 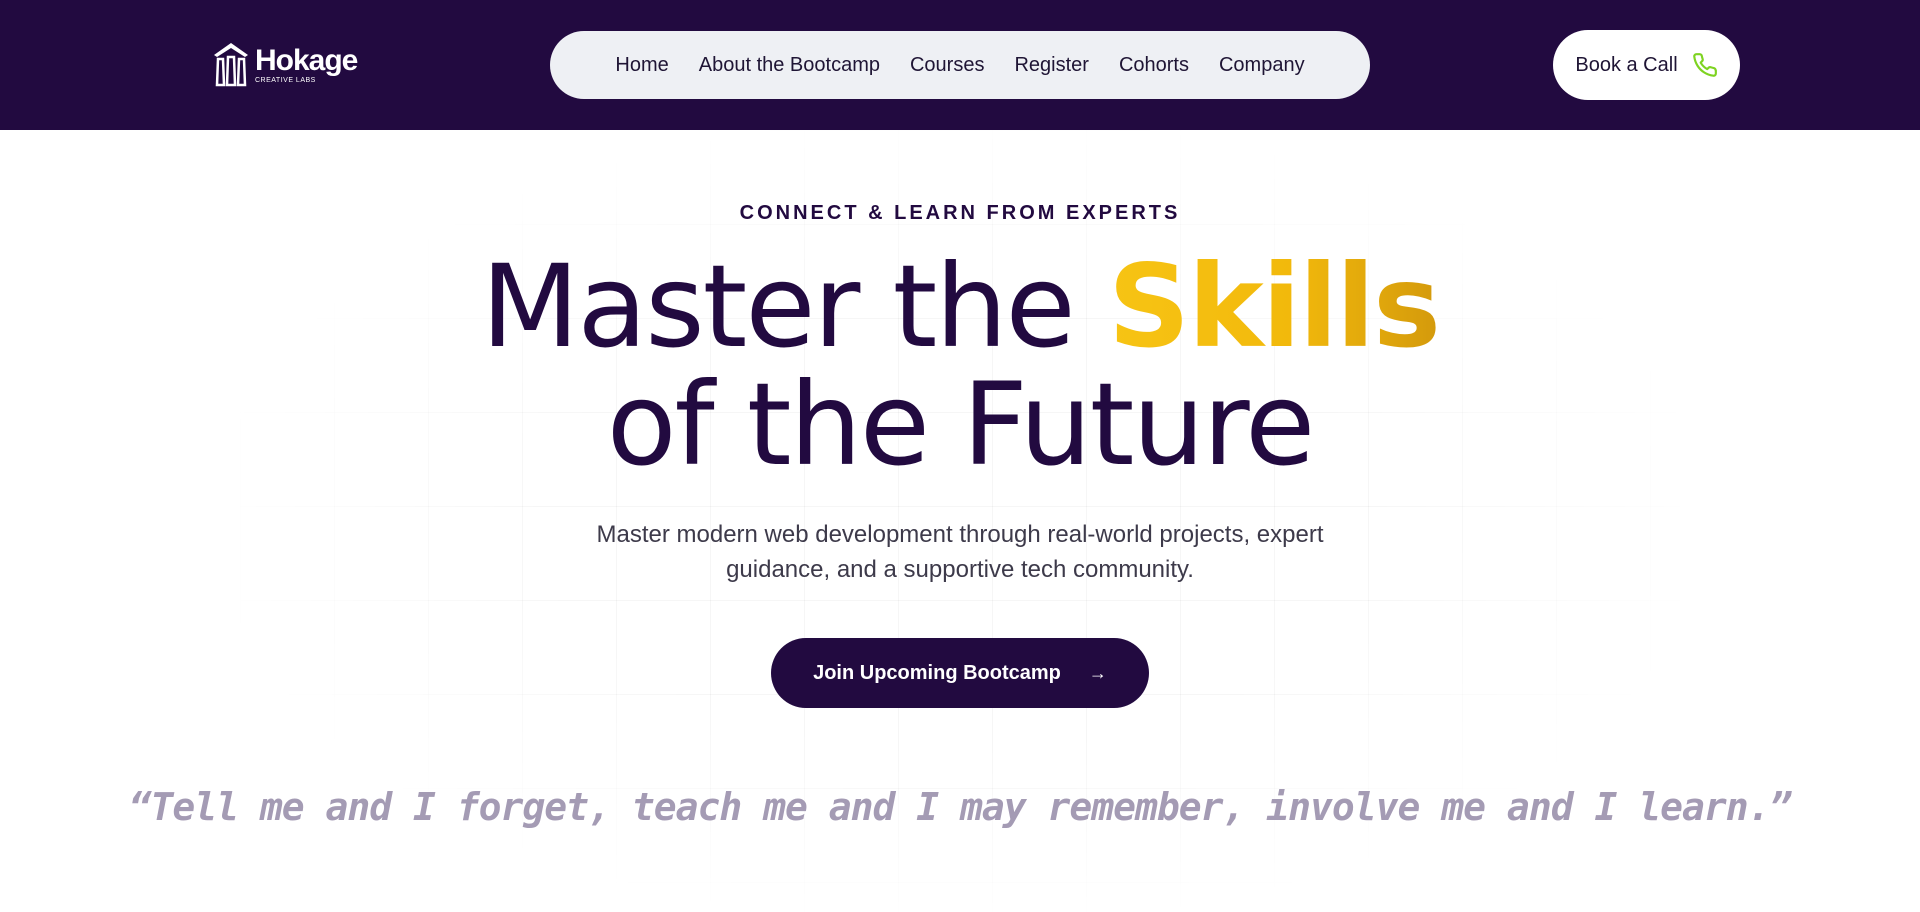 What do you see at coordinates (960, 213) in the screenshot?
I see `hero-eyebrow: CONNECT & LEARN FROM EXPERTS` at bounding box center [960, 213].